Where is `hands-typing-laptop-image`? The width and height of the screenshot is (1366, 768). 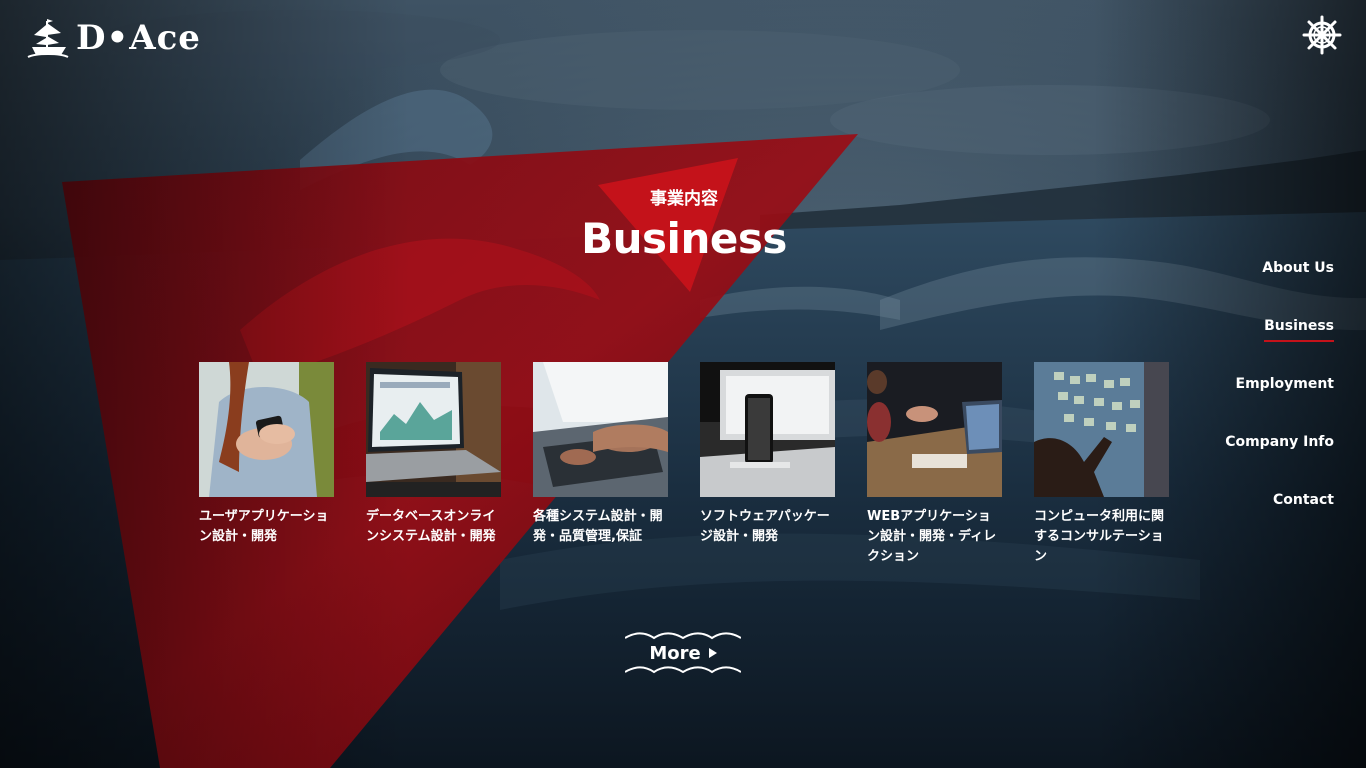 hands-typing-laptop-image is located at coordinates (600, 429).